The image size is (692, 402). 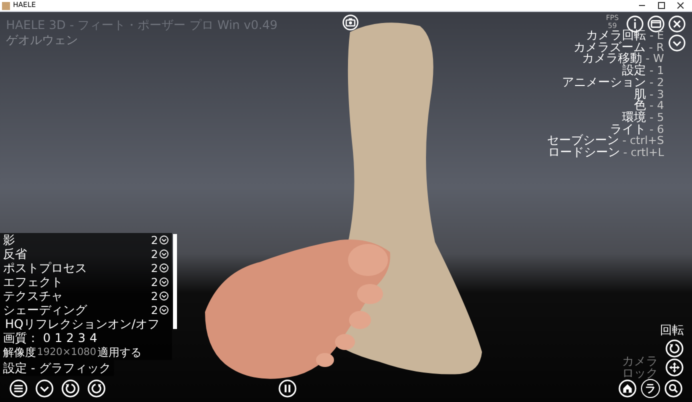 What do you see at coordinates (57, 368) in the screenshot?
I see `panel-title: 設定 - グラフィック` at bounding box center [57, 368].